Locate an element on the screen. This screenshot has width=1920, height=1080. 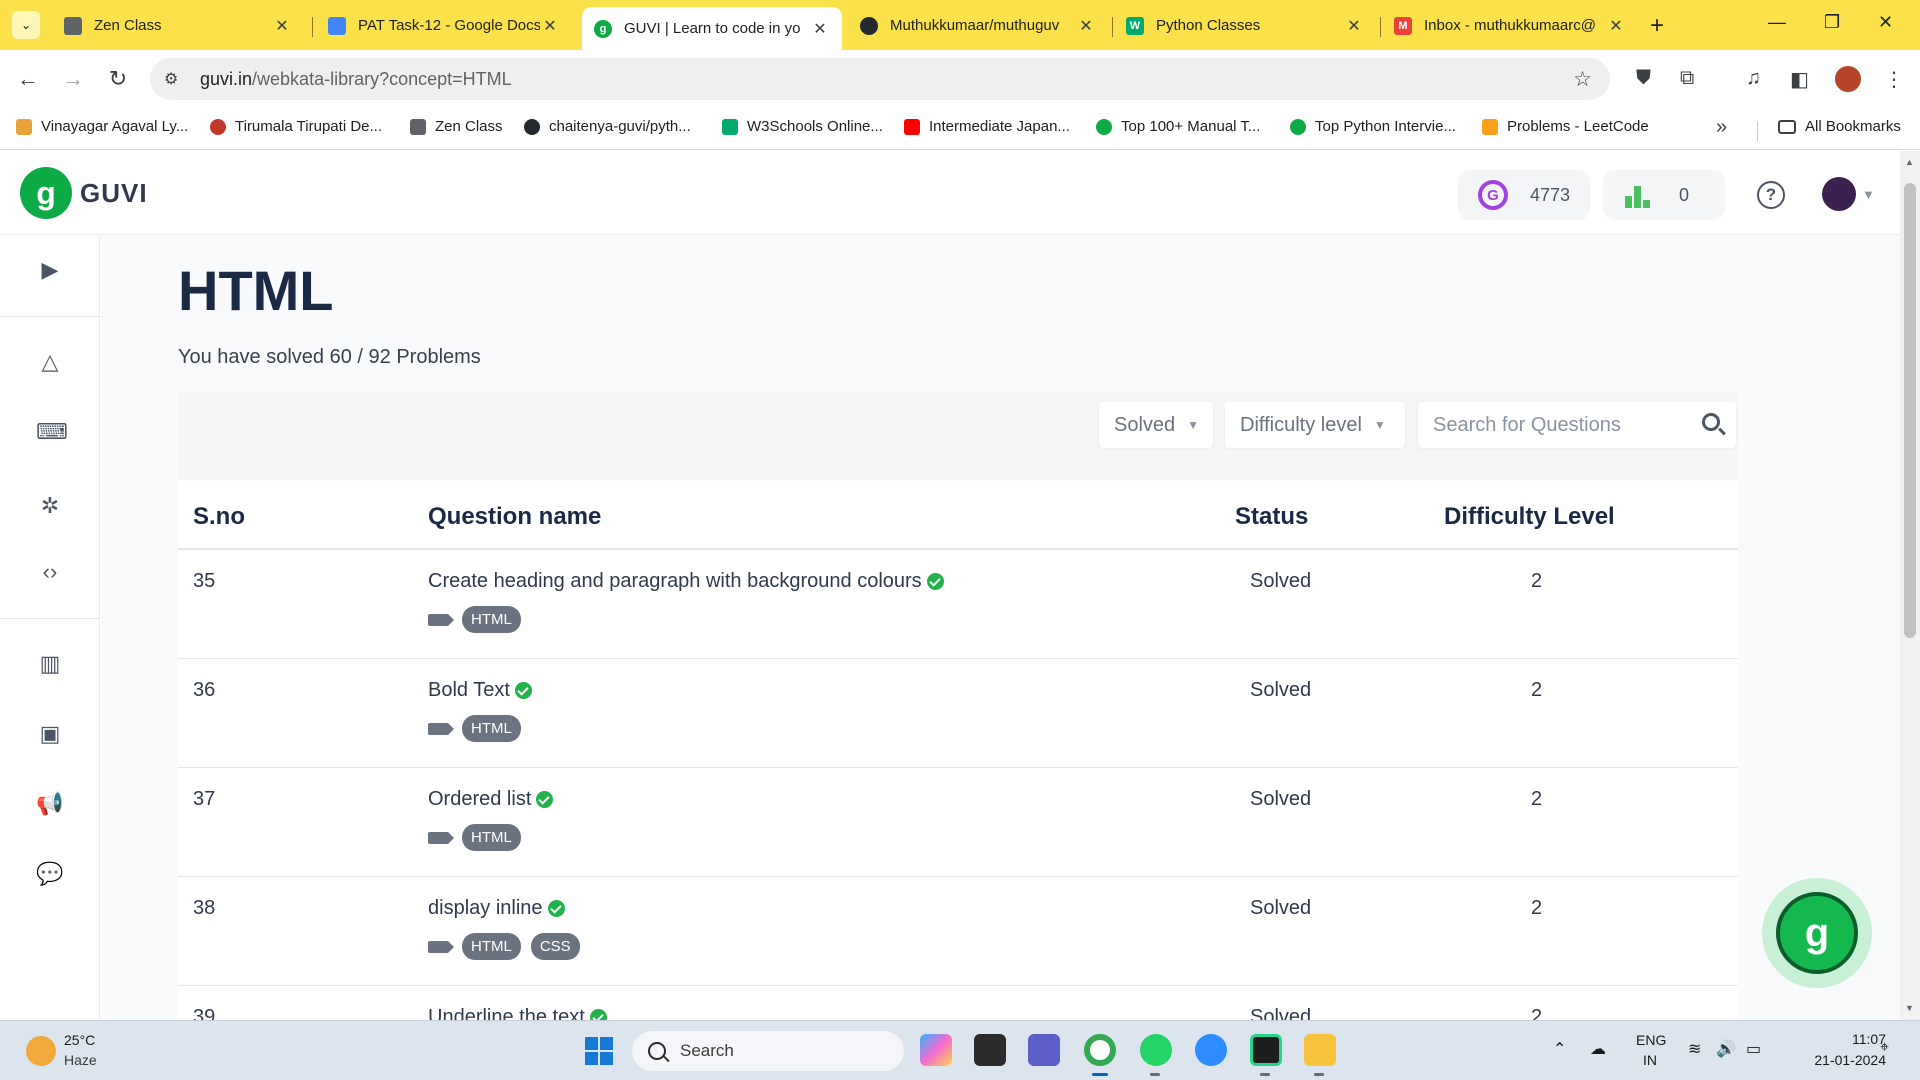
scroll-up-arrow-icon: ▲ is located at coordinates (1909, 162).